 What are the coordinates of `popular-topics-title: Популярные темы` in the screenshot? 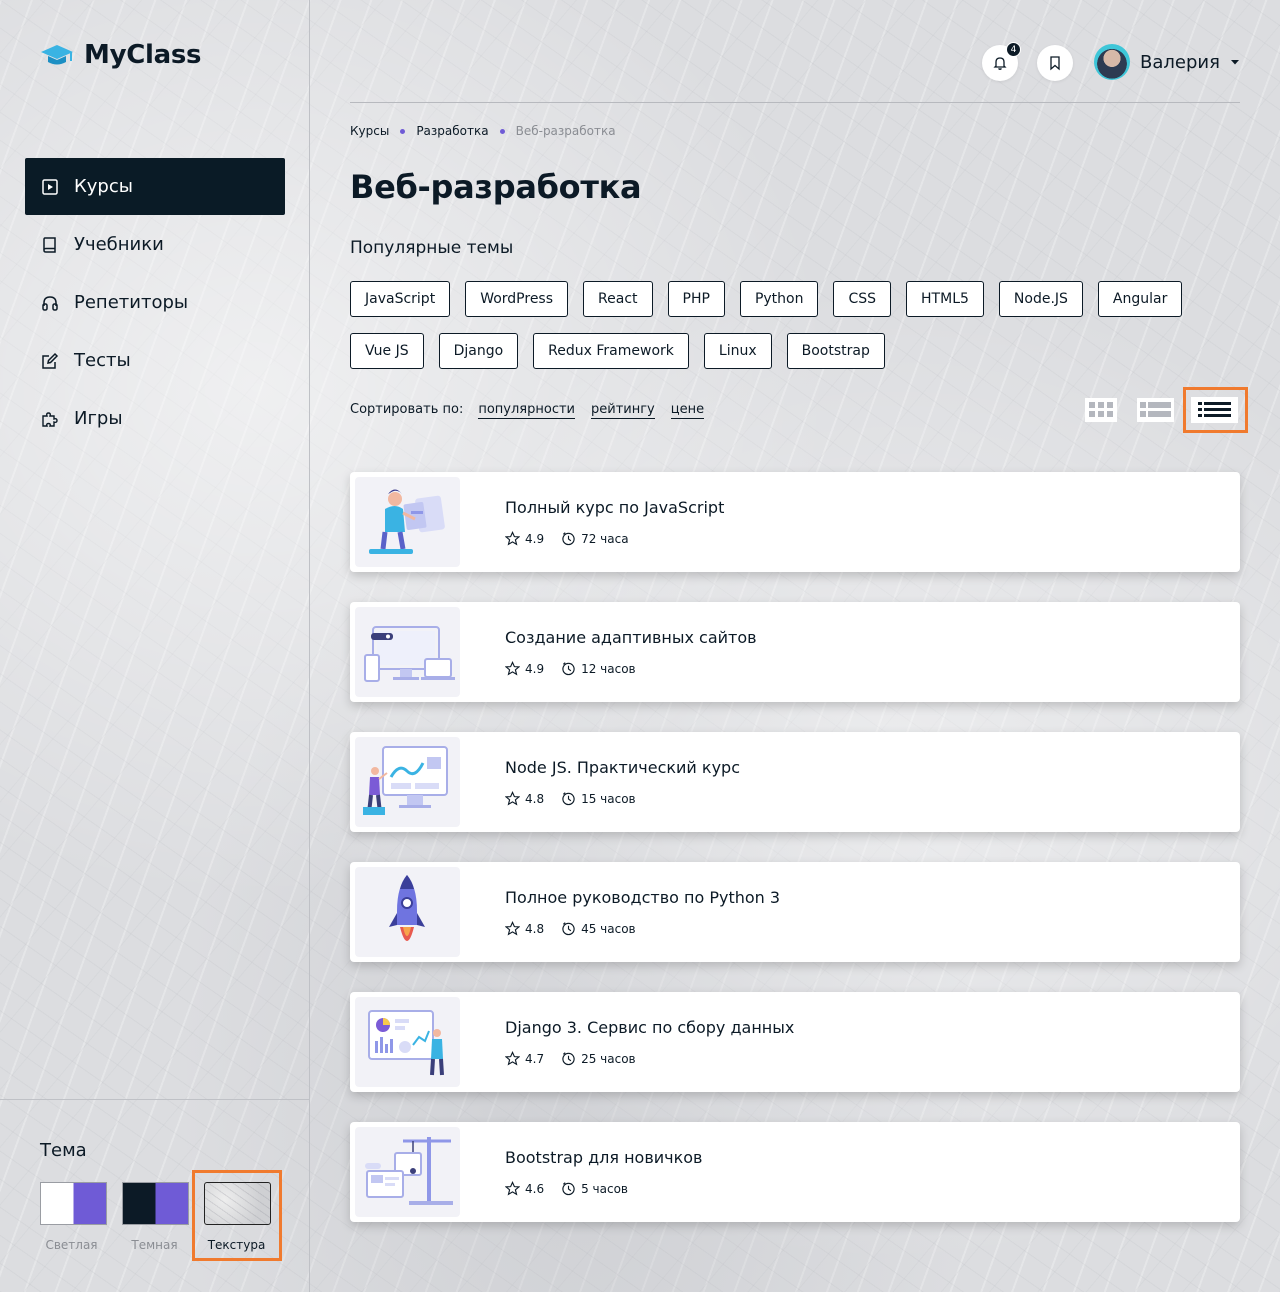 It's located at (432, 248).